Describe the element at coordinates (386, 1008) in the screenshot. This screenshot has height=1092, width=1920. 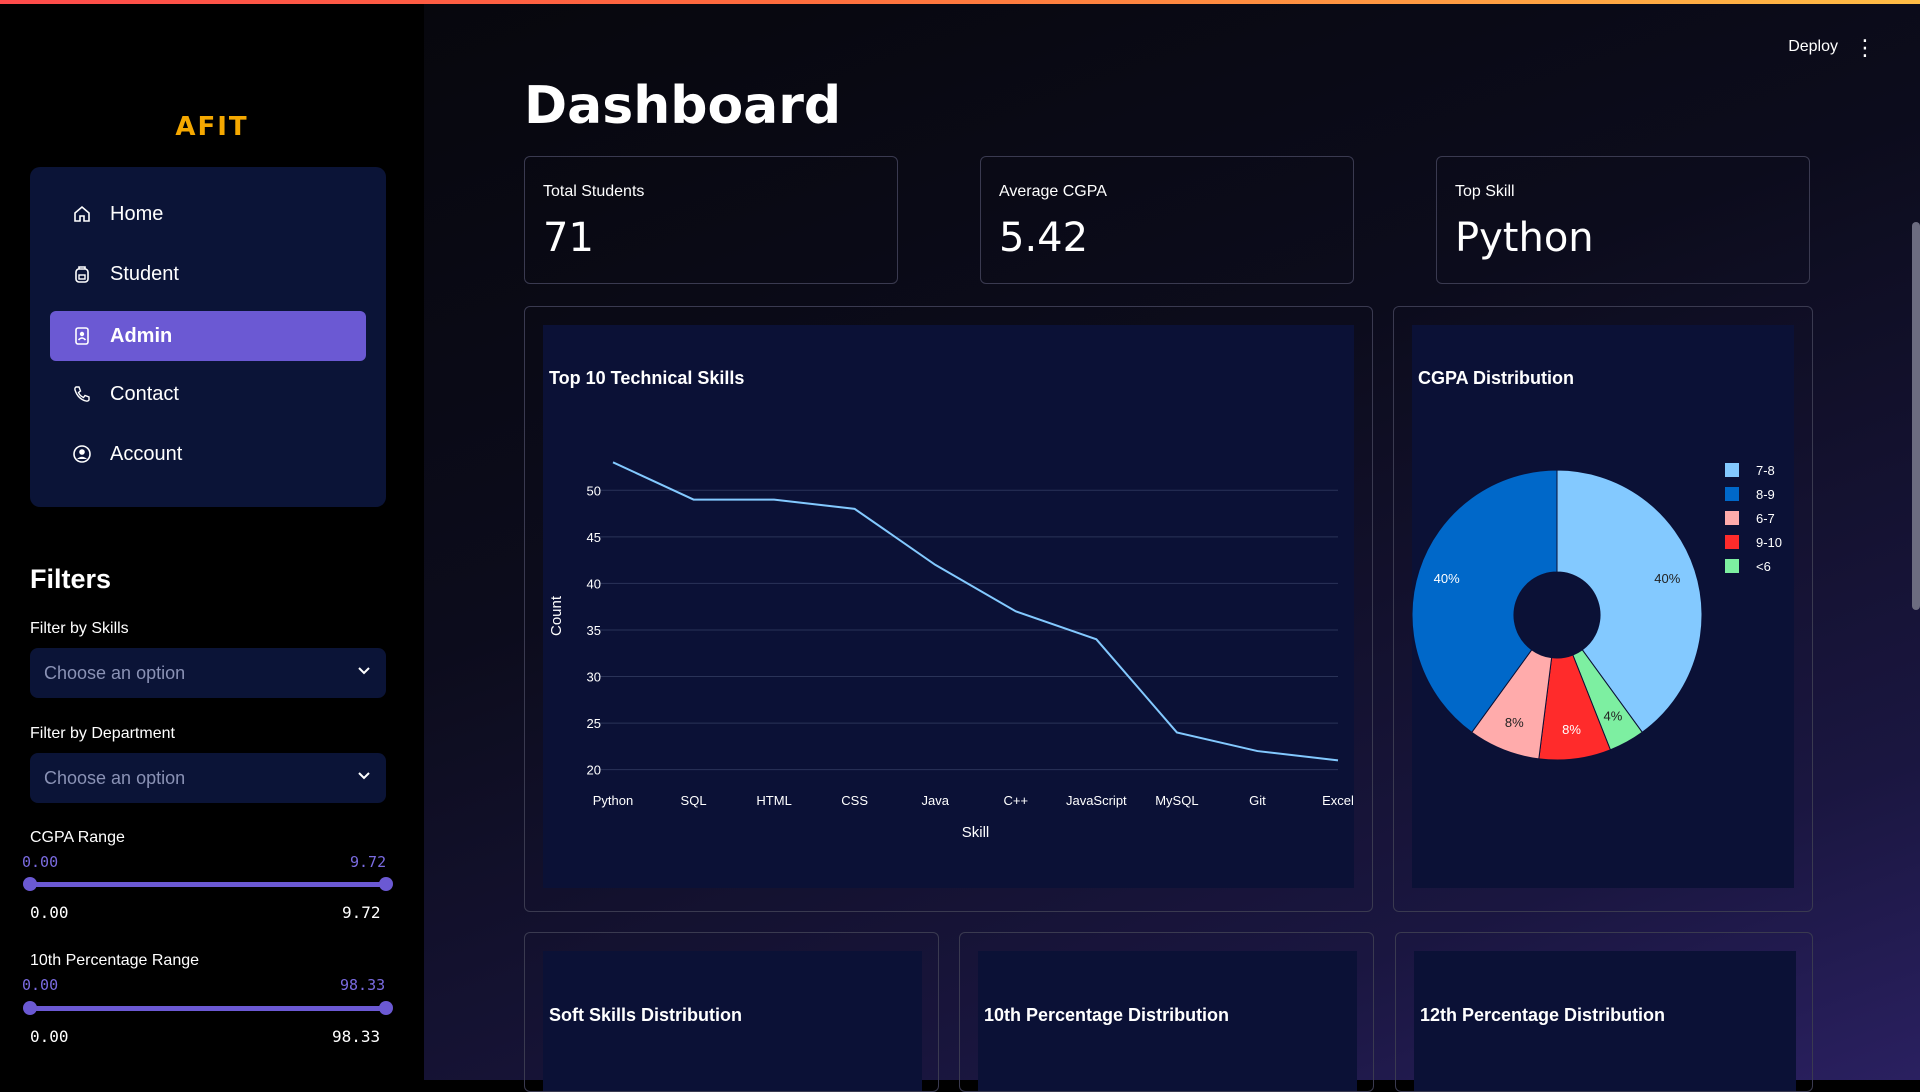
I see `tenth-range-max-handle` at that location.